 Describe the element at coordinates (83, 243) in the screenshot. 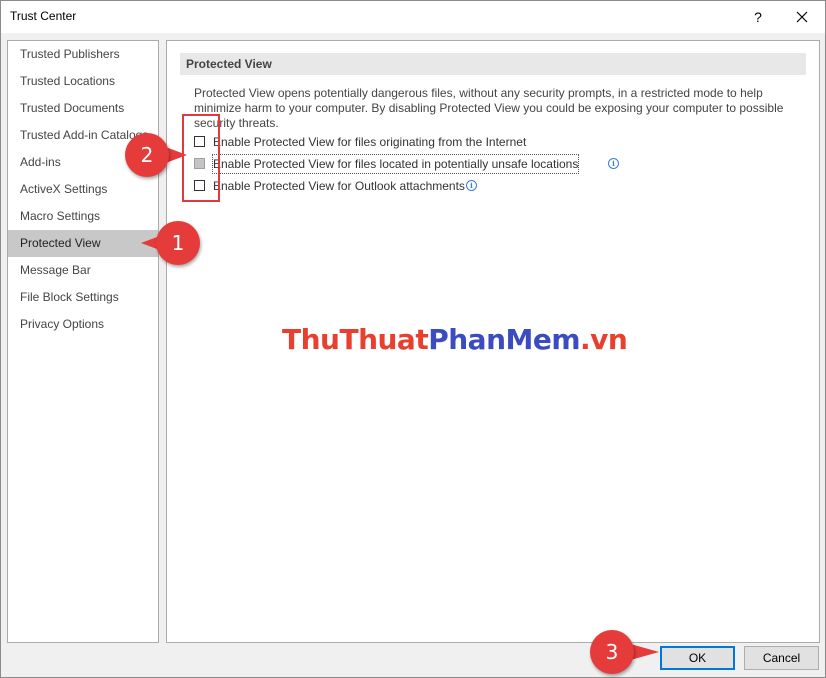

I see `nav-item-protected-view: Protected View` at that location.